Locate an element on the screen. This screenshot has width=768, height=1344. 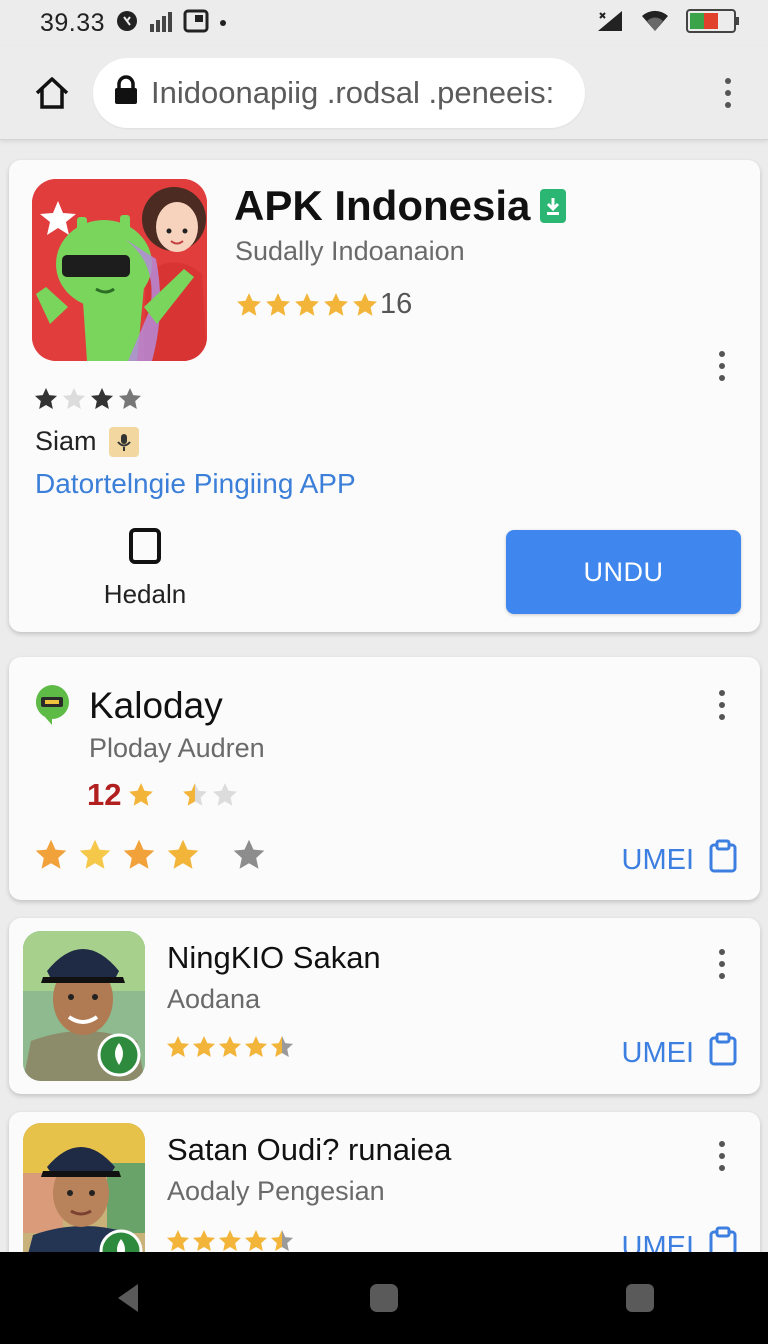
back-icon is located at coordinates (128, 1298).